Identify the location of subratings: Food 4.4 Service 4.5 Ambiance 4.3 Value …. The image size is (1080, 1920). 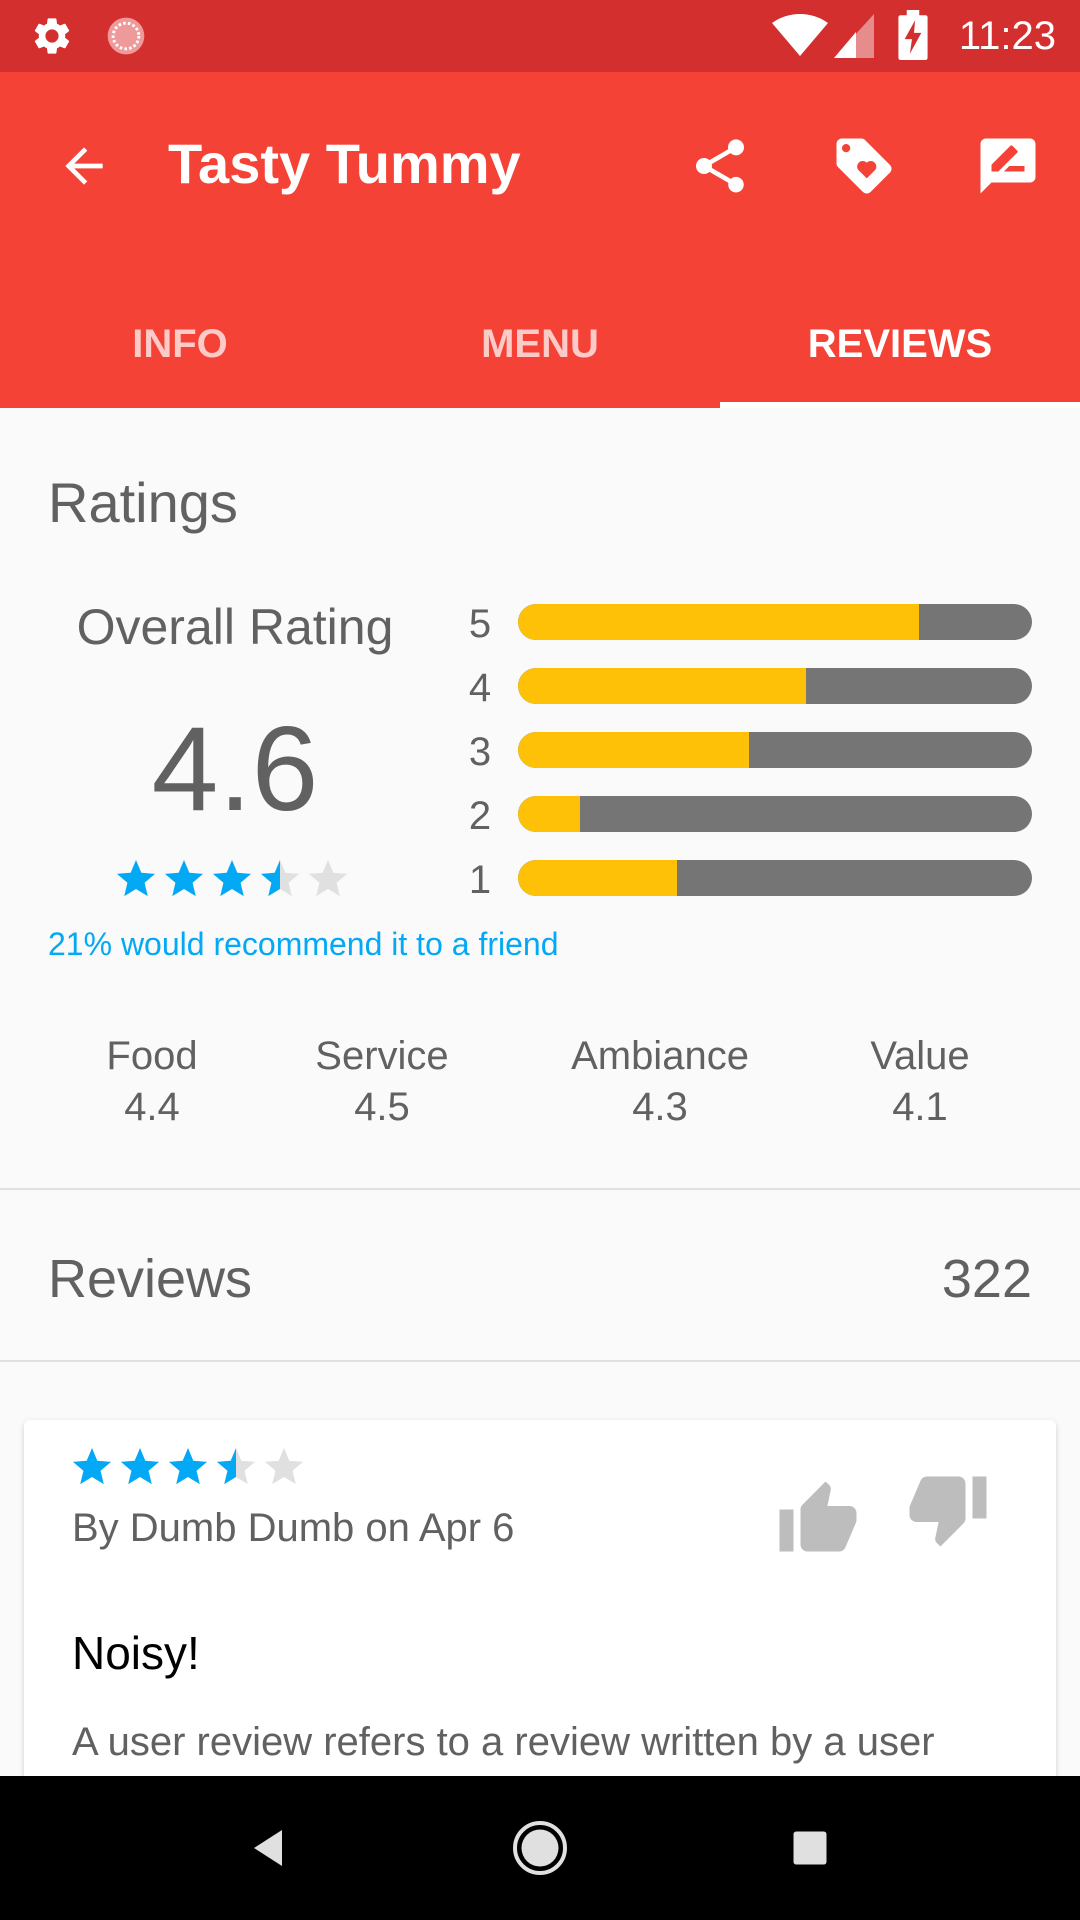
(540, 1087).